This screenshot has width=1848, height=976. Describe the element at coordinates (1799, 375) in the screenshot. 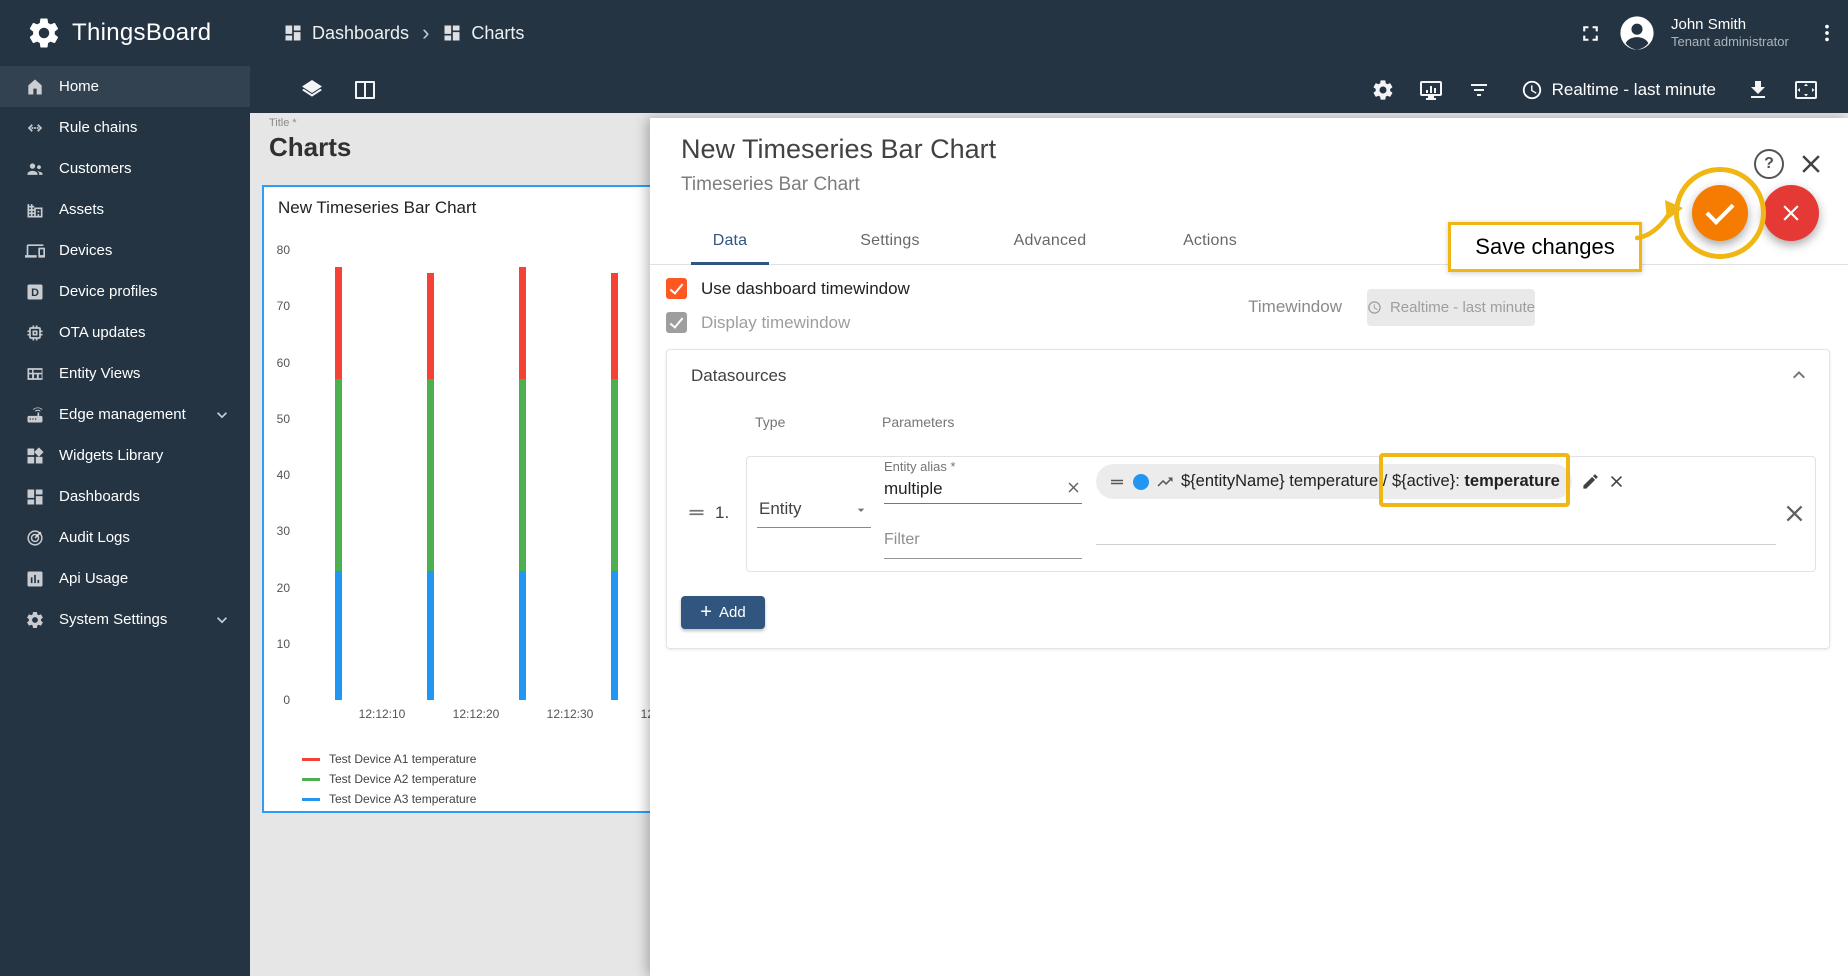

I see `chevron-up-icon` at that location.